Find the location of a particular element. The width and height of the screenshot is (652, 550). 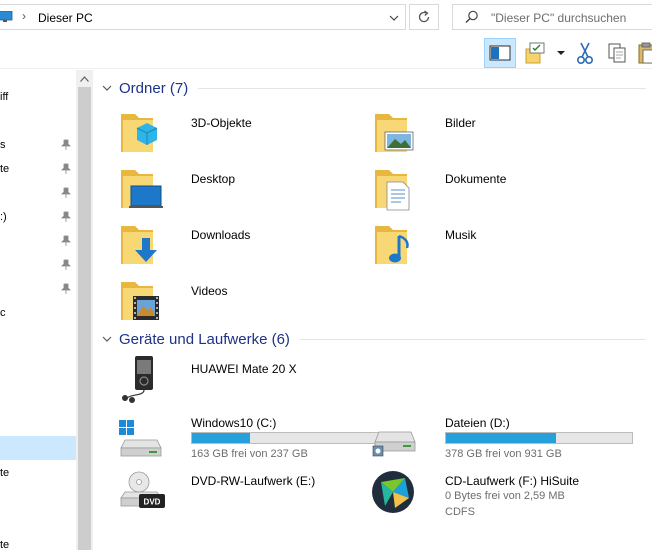

preview-pane-button is located at coordinates (500, 53).